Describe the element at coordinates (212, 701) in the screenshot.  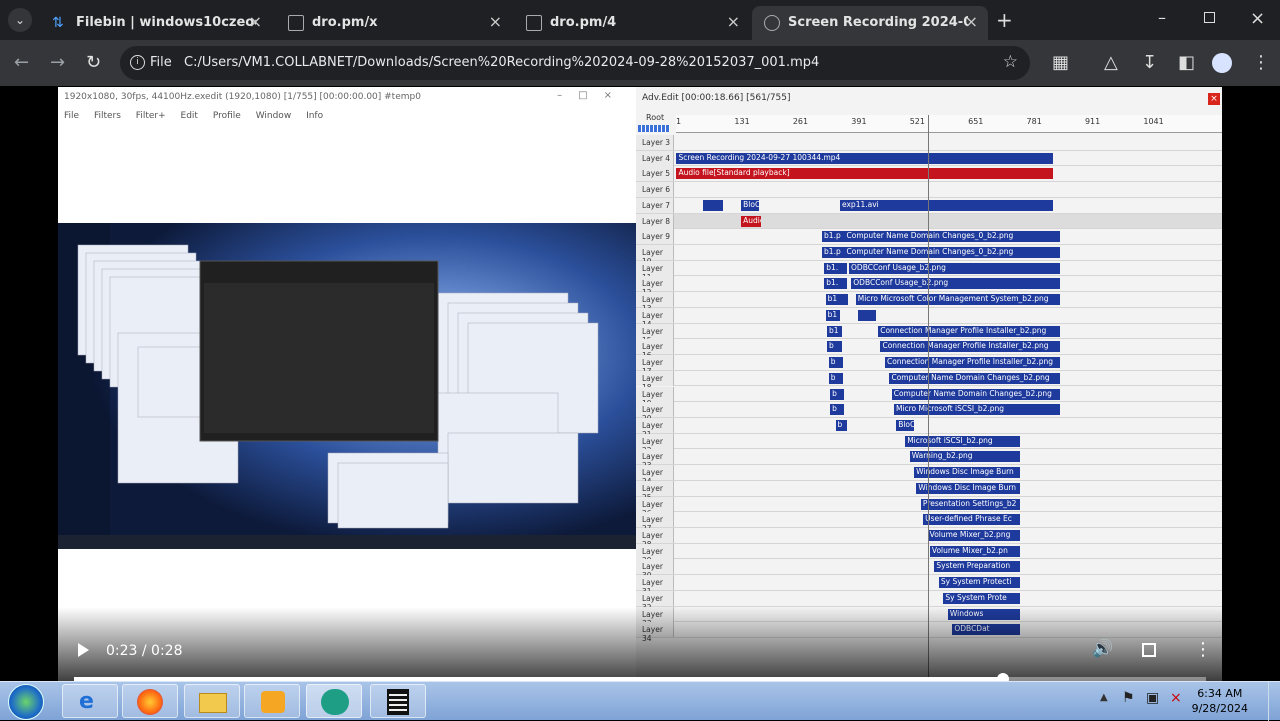
I see `taskbar-explorer-button` at that location.